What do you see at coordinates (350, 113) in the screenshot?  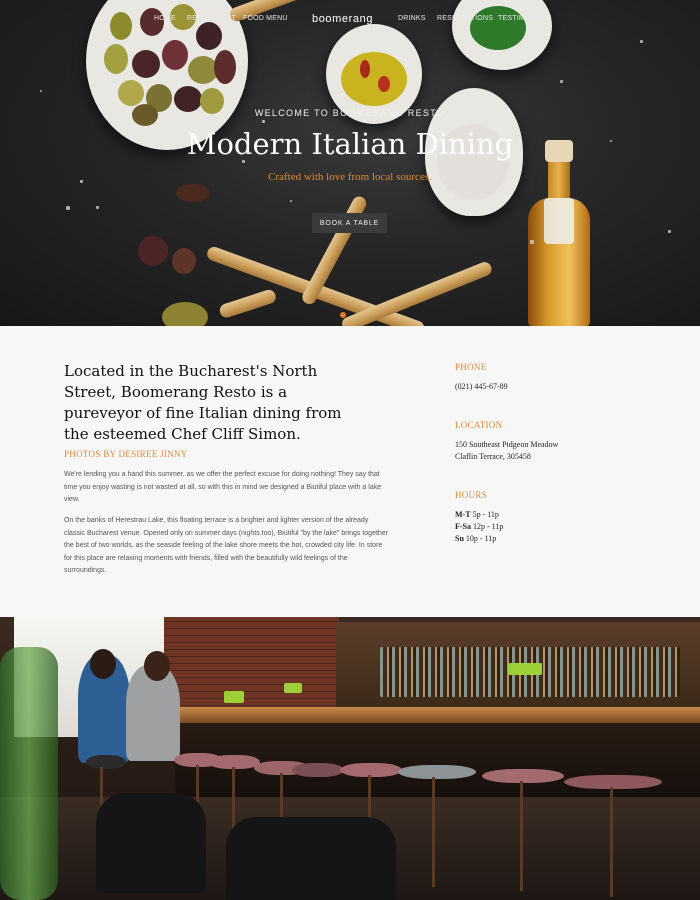 I see `hero-subtitle: WELCOME TO BOOMERANG RESTO` at bounding box center [350, 113].